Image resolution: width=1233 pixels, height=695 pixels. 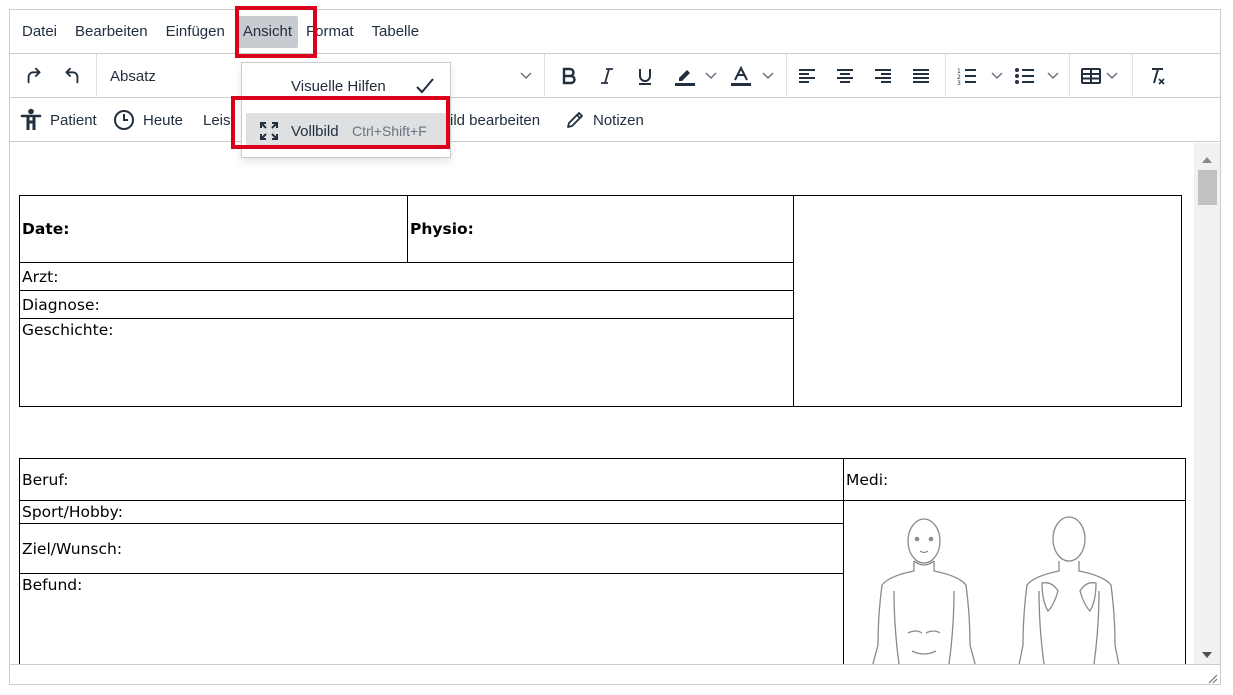 I want to click on patient-button: Patient, so click(x=58, y=120).